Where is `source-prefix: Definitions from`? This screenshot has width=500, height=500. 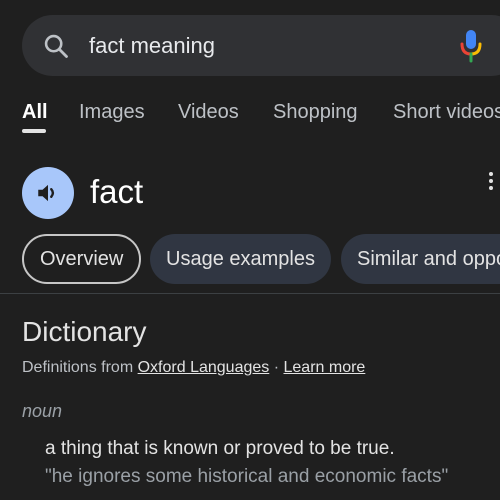 source-prefix: Definitions from is located at coordinates (78, 367).